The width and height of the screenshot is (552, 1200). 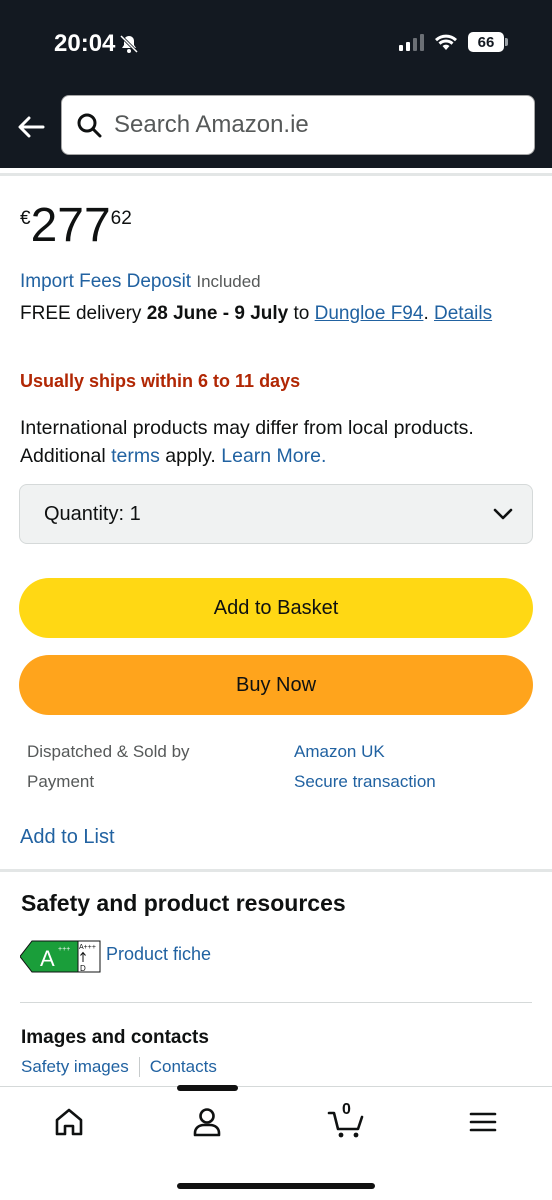 What do you see at coordinates (183, 903) in the screenshot?
I see `safety-section-title: Safety and product resources` at bounding box center [183, 903].